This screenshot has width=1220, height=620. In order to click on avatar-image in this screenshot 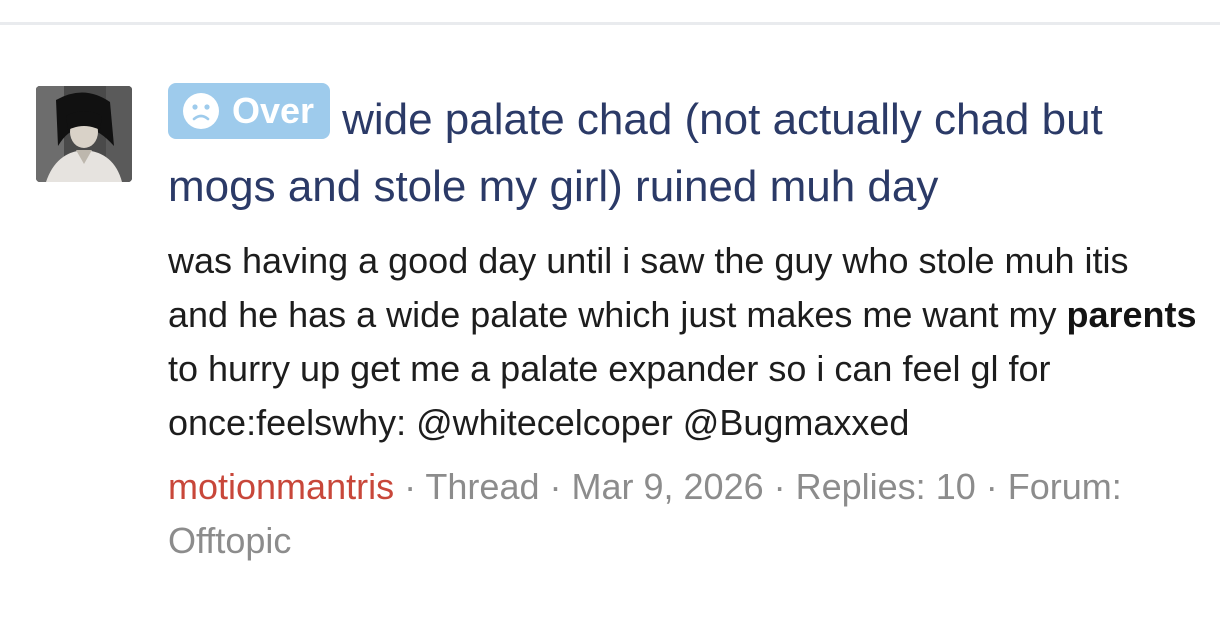, I will do `click(84, 134)`.